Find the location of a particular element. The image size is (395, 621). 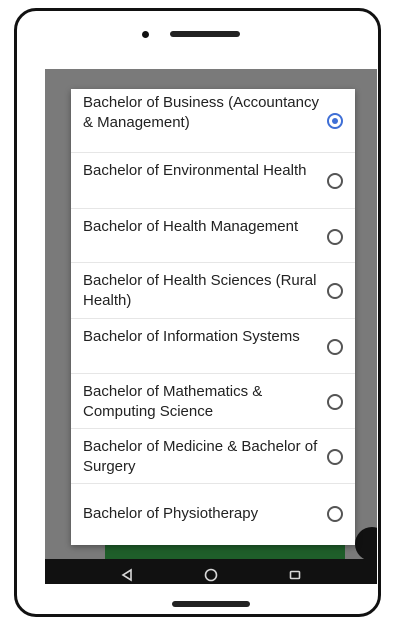

option-label: Bachelor of Health Management is located at coordinates (191, 226).